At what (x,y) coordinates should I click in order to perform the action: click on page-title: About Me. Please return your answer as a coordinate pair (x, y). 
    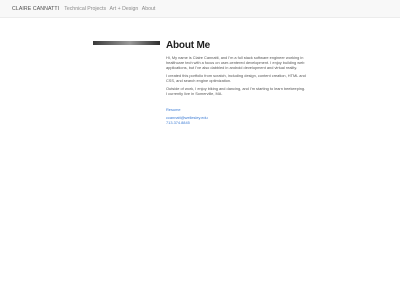
    Looking at the image, I should click on (188, 45).